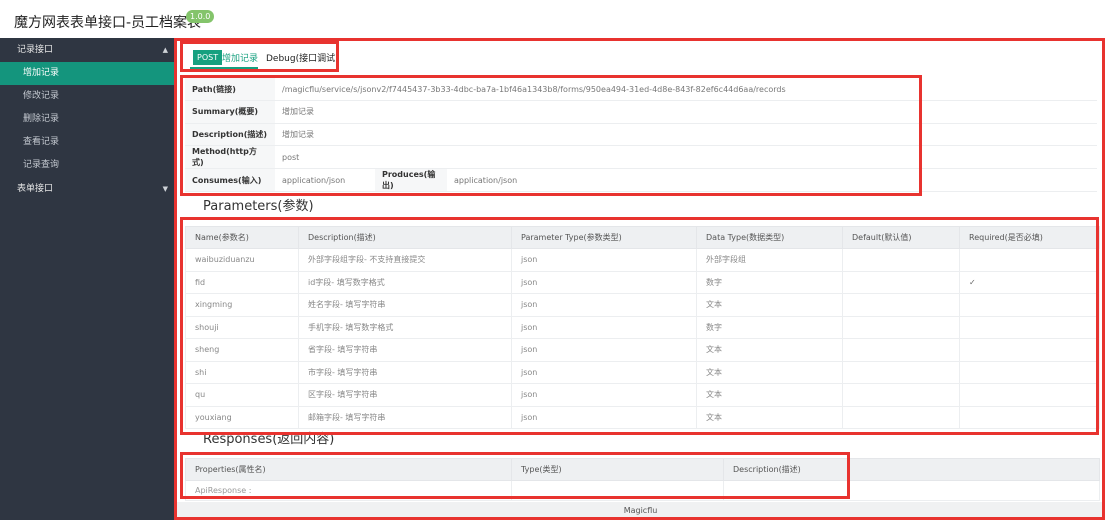  Describe the element at coordinates (242, 237) in the screenshot. I see `col-name: Name(参数名)` at that location.